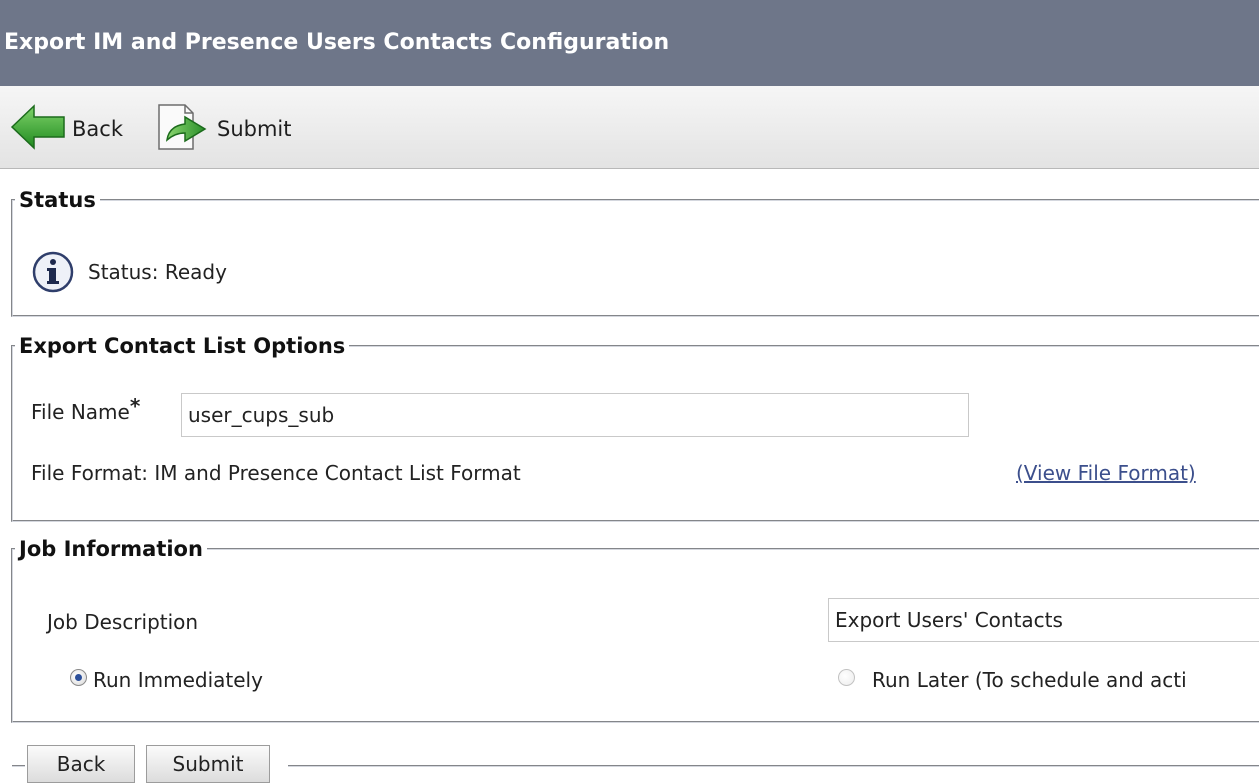 This screenshot has width=1259, height=783. I want to click on export-options-legend: Export Contact List Options, so click(182, 346).